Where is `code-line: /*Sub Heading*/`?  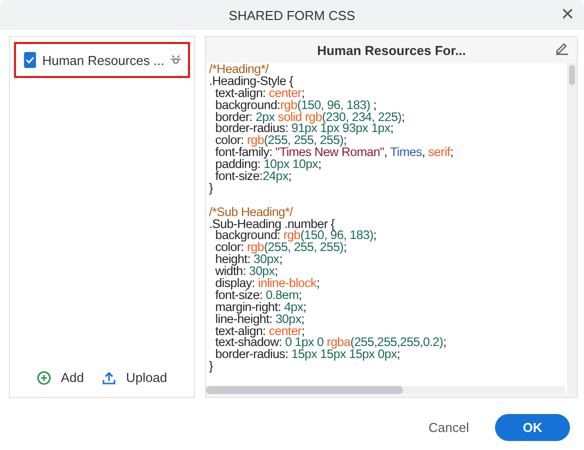
code-line: /*Sub Heading*/ is located at coordinates (251, 212).